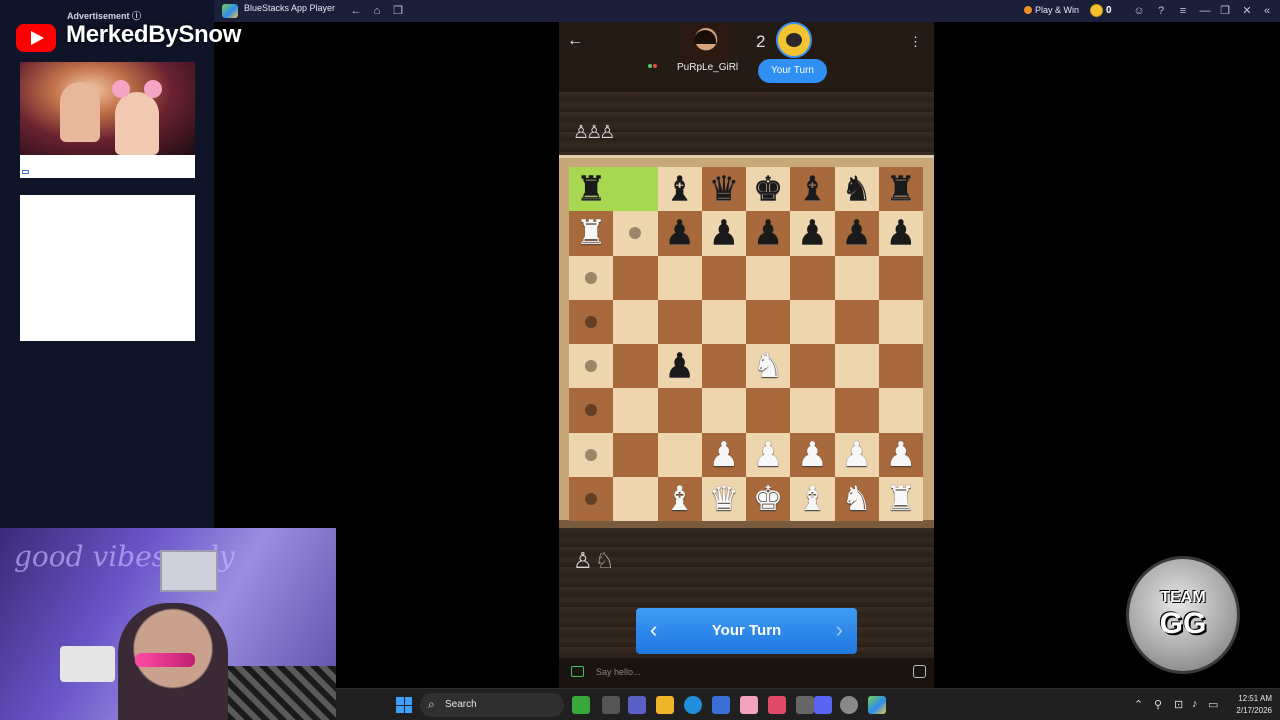  Describe the element at coordinates (877, 705) in the screenshot. I see `bluestacks-taskbar-icon` at that location.